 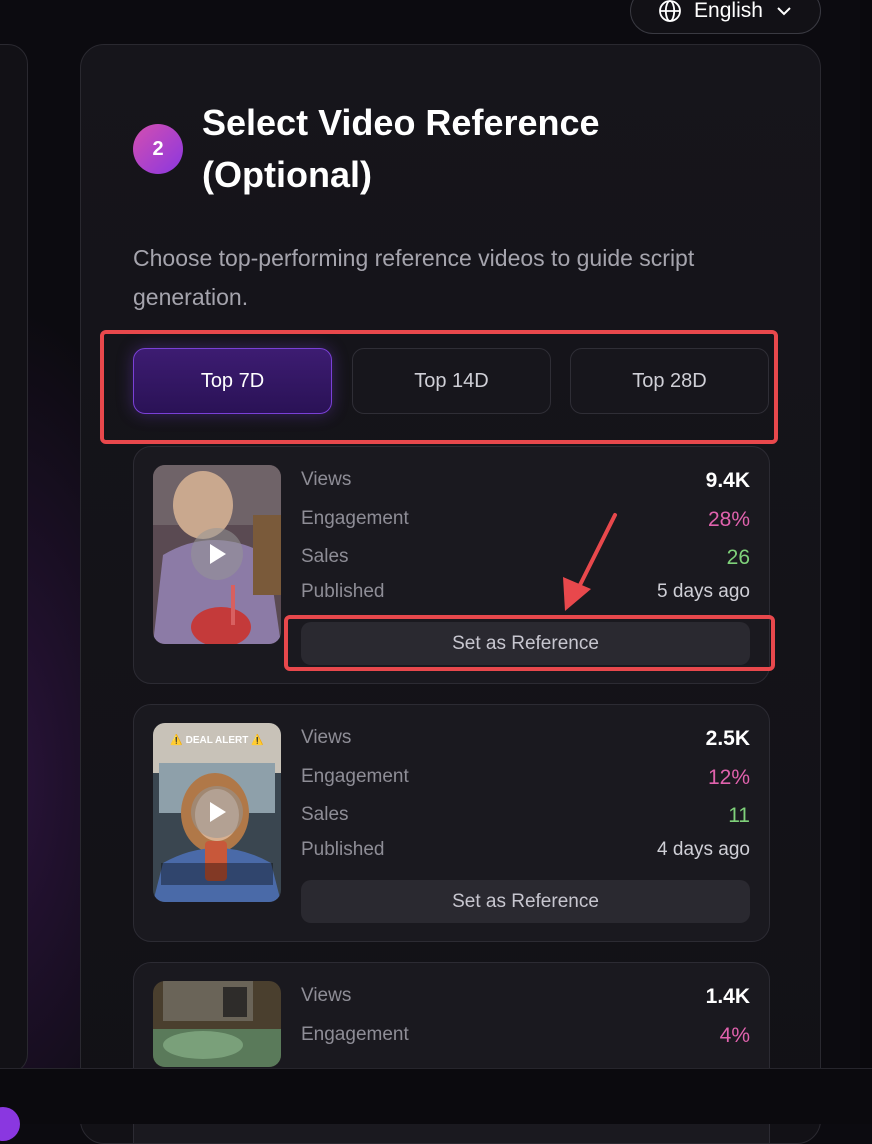 What do you see at coordinates (739, 815) in the screenshot?
I see `sales-value: 11` at bounding box center [739, 815].